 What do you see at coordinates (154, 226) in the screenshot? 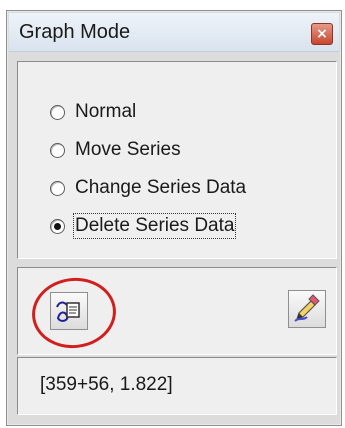
I see `radio-label-delete-series-data: Delete Series Data` at bounding box center [154, 226].